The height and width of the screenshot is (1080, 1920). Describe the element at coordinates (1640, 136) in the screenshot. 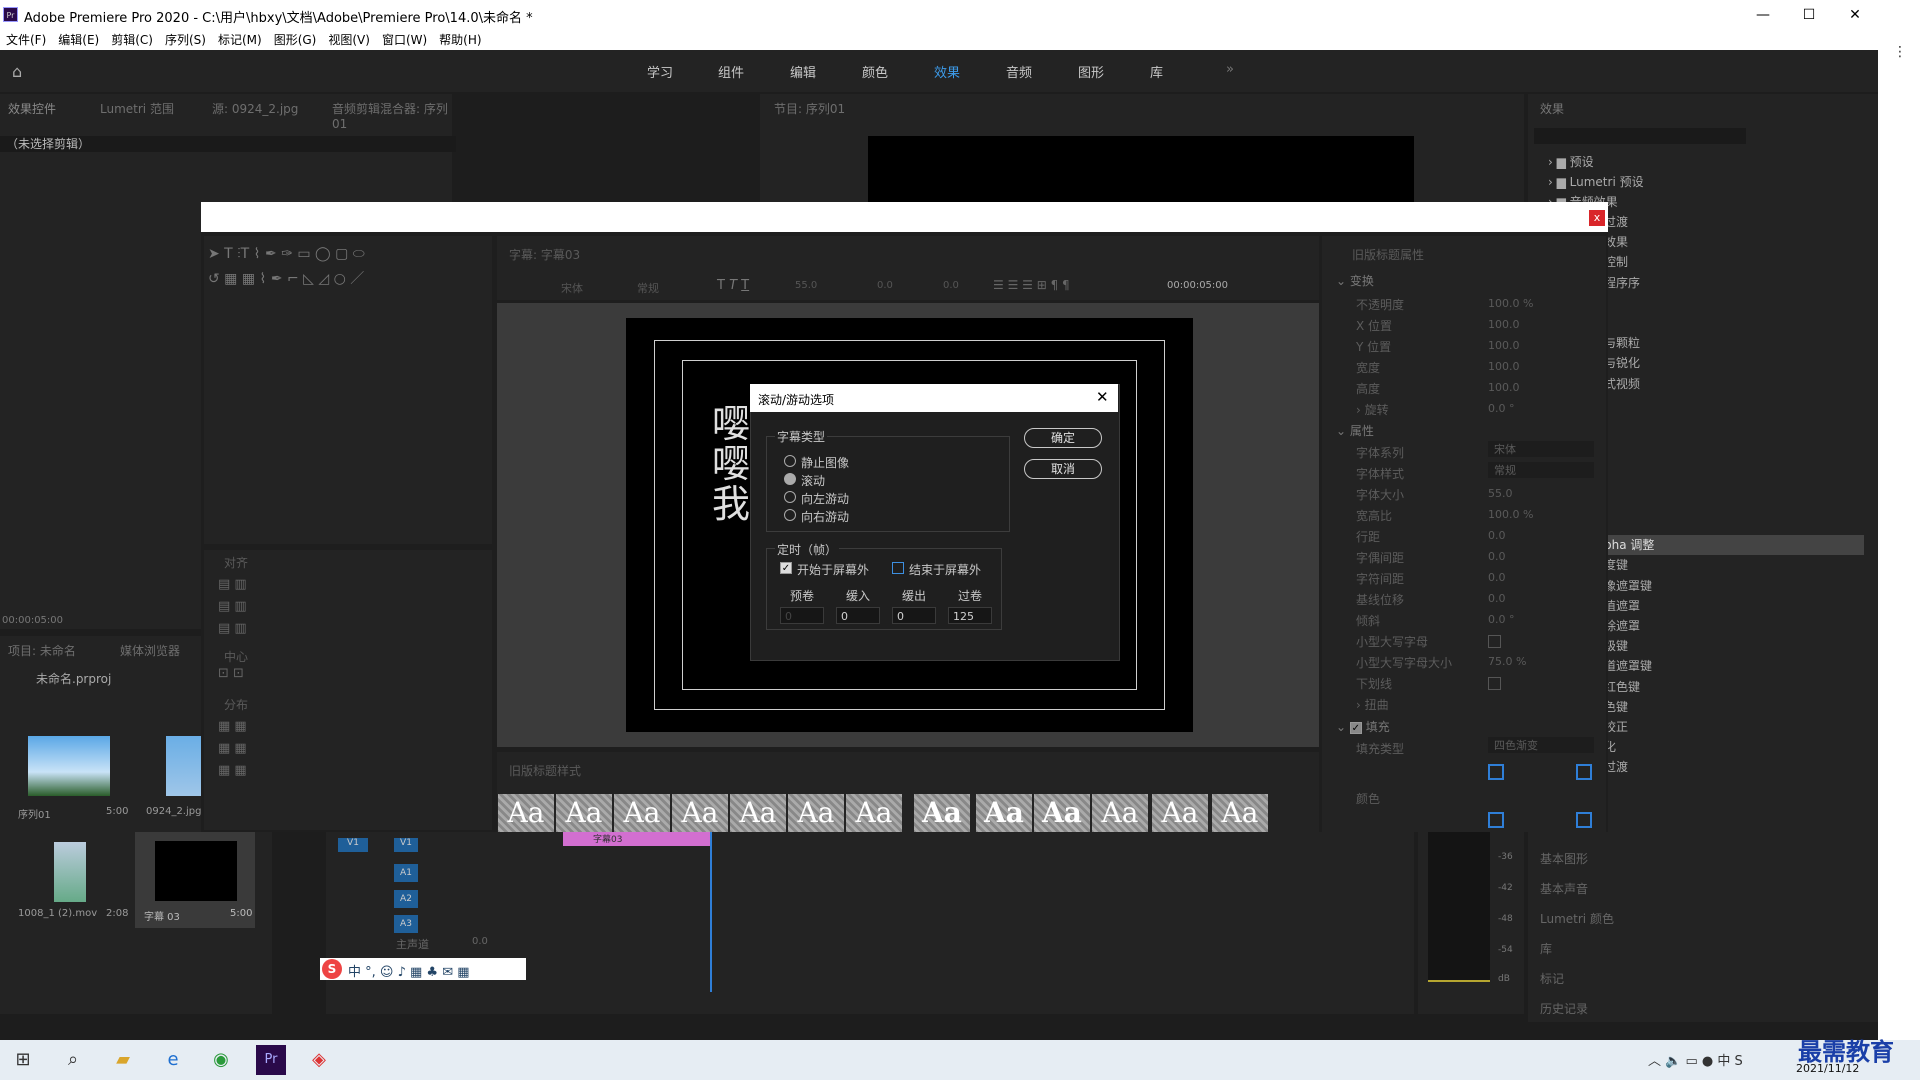

I see `effects-search-input` at that location.